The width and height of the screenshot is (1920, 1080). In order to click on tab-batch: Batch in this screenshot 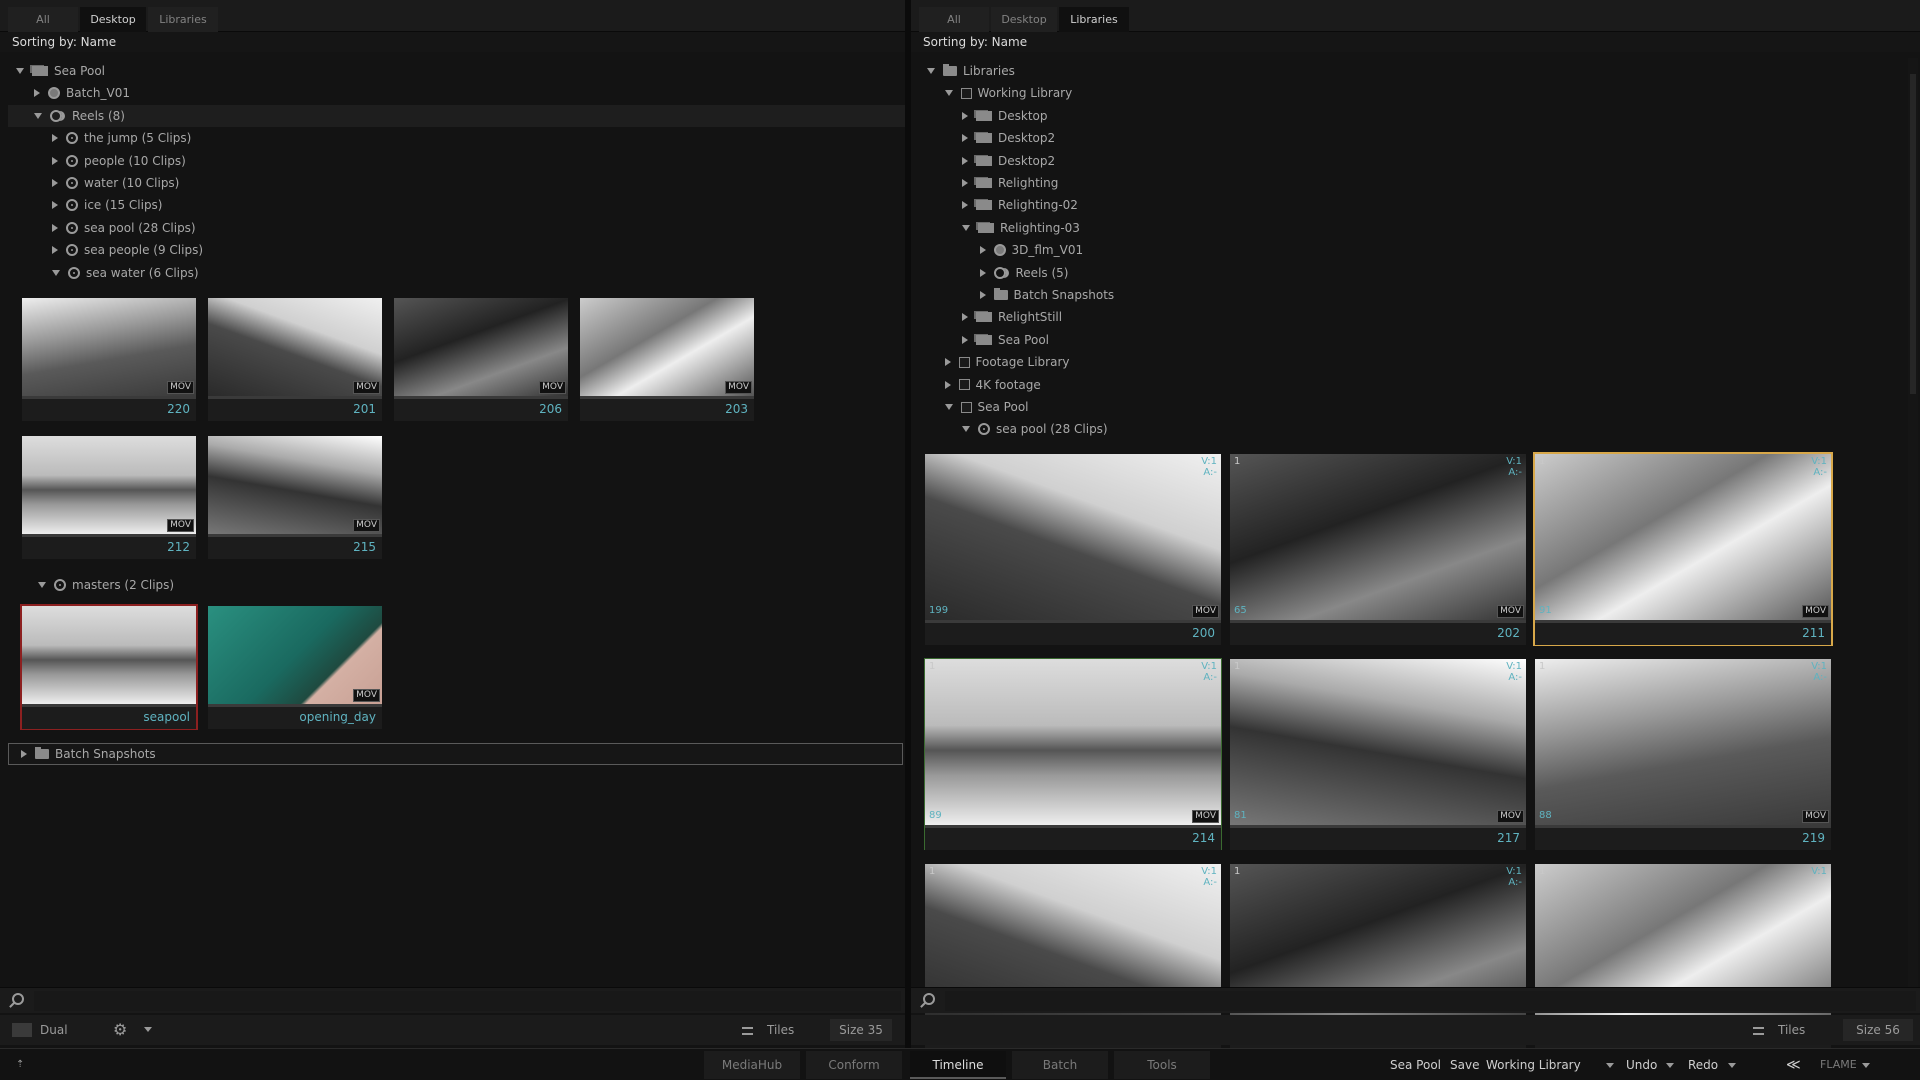, I will do `click(1060, 1065)`.